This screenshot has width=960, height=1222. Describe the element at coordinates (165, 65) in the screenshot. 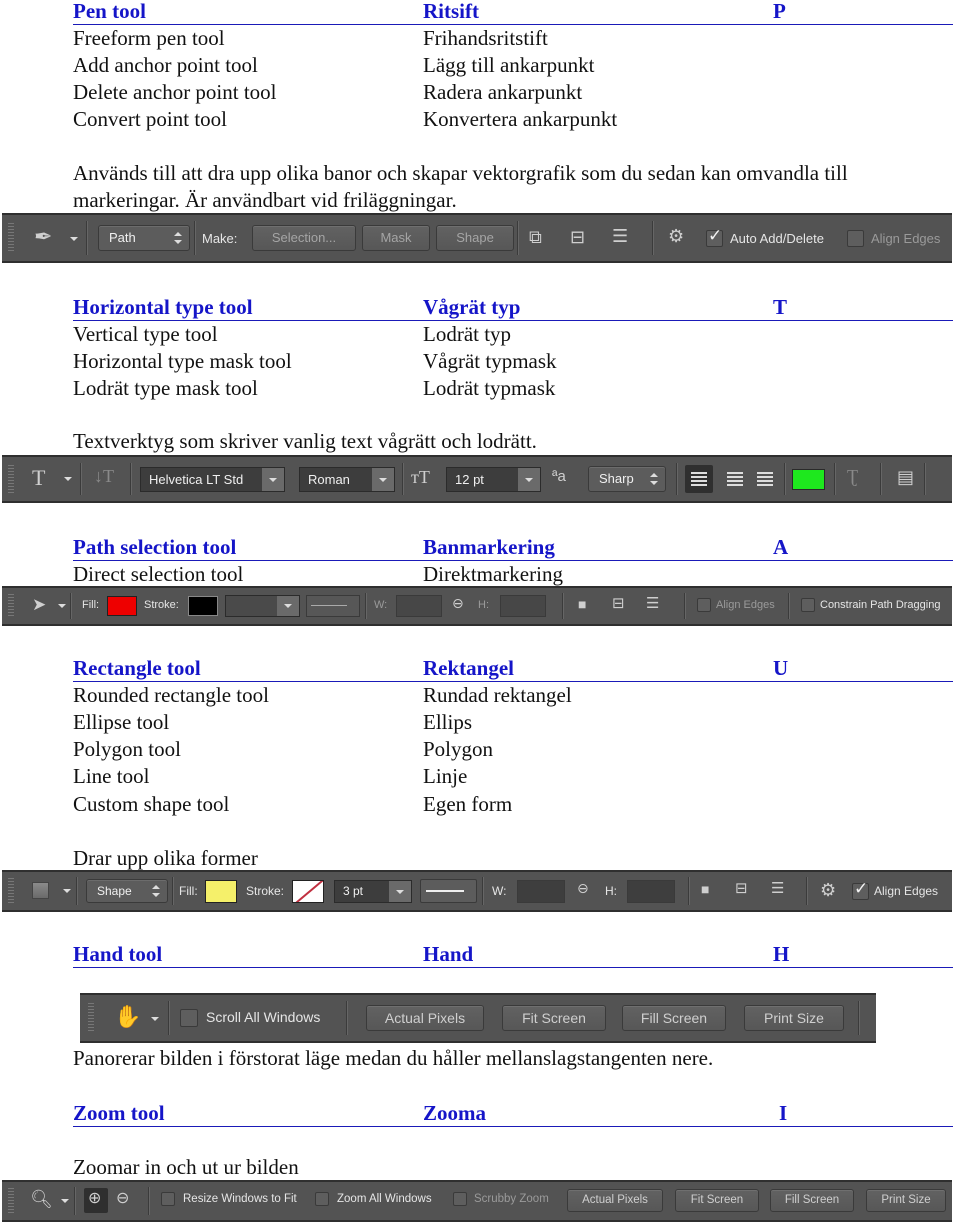

I see `tool-en: Add anchor point tool` at that location.